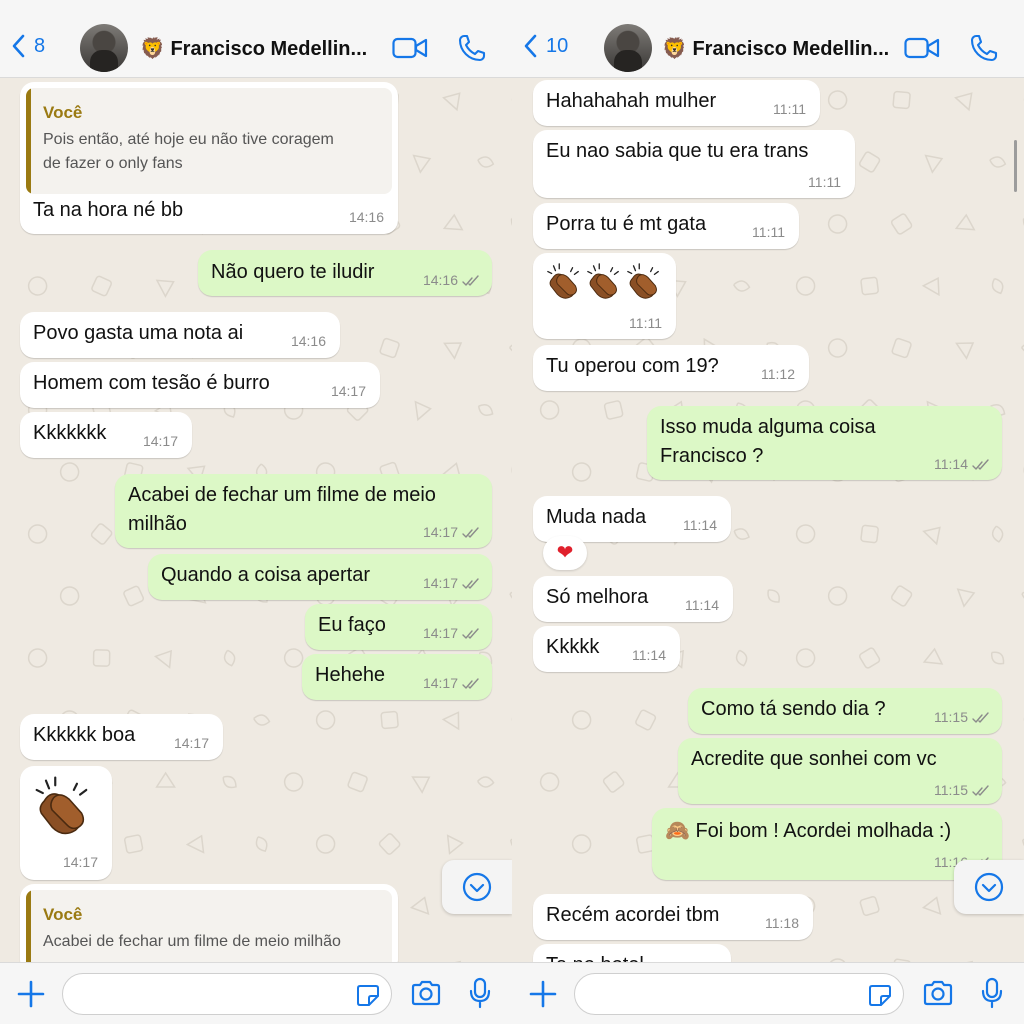 The height and width of the screenshot is (1024, 1024). What do you see at coordinates (398, 627) in the screenshot?
I see `outgoing-message: Eu faço 14:17` at bounding box center [398, 627].